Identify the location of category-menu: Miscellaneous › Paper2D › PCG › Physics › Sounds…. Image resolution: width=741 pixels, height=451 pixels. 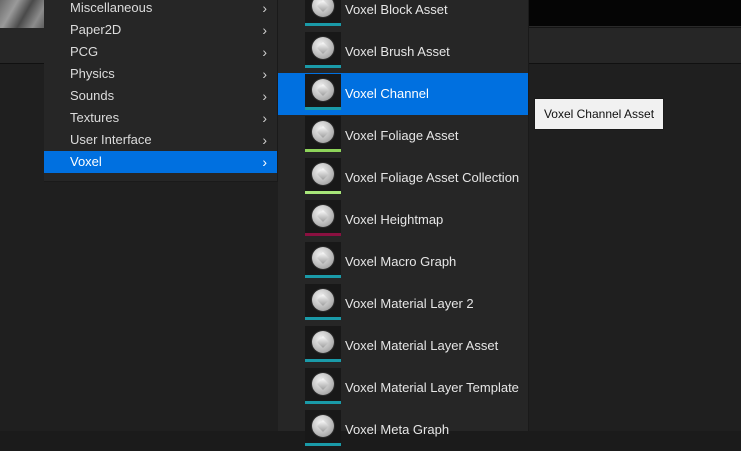
(161, 91).